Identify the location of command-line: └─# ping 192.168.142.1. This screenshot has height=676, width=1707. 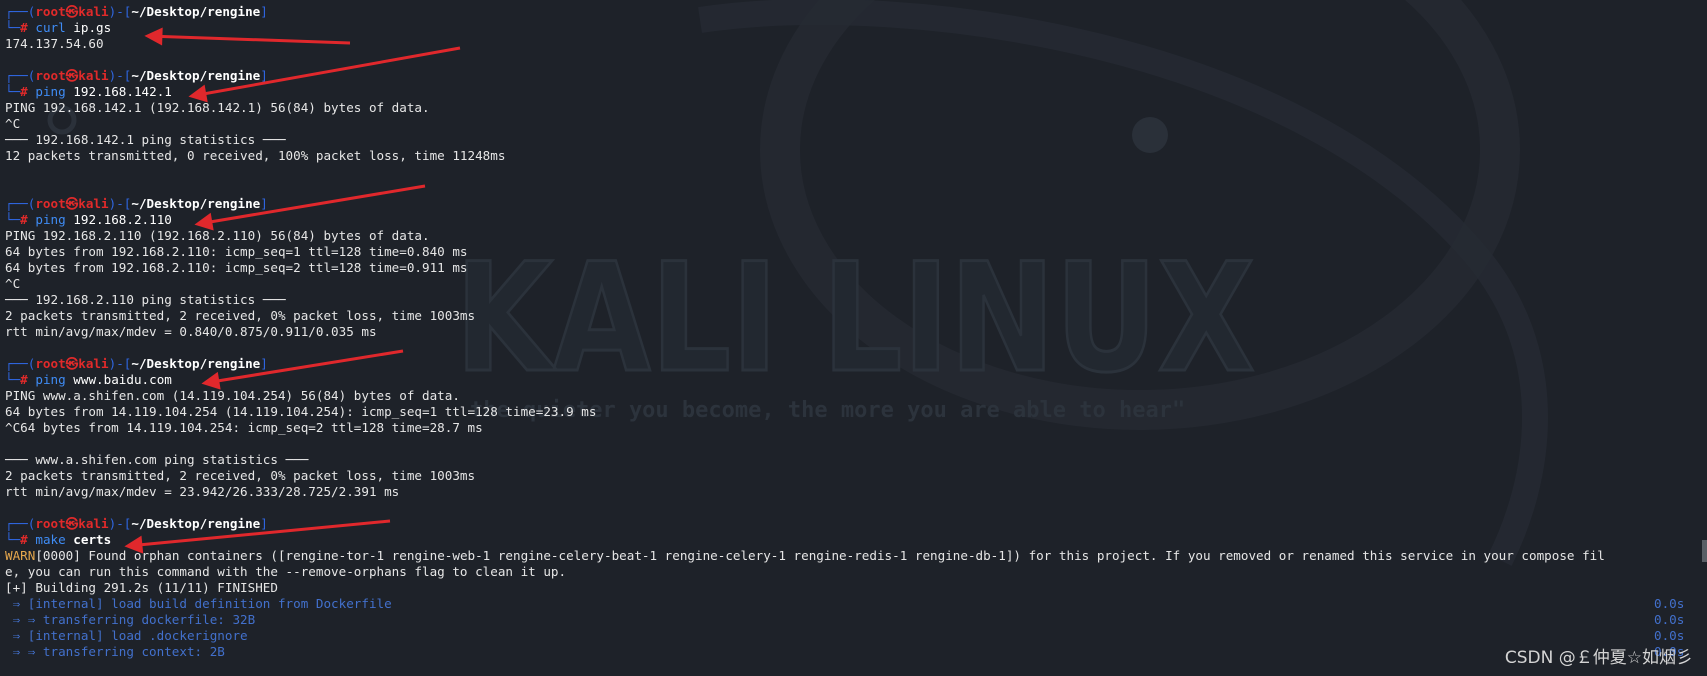
(855, 92).